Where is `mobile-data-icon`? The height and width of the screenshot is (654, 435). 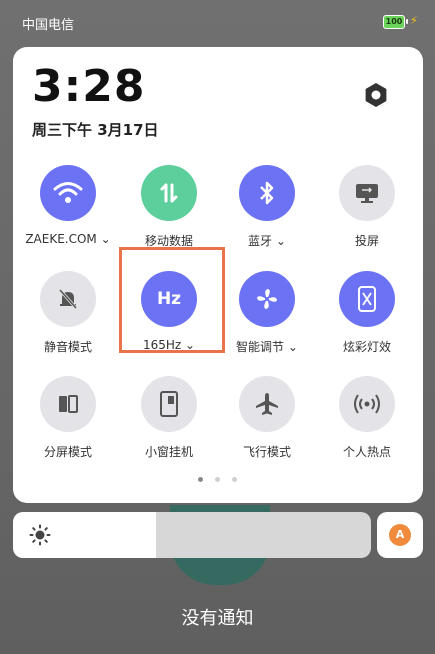 mobile-data-icon is located at coordinates (169, 193).